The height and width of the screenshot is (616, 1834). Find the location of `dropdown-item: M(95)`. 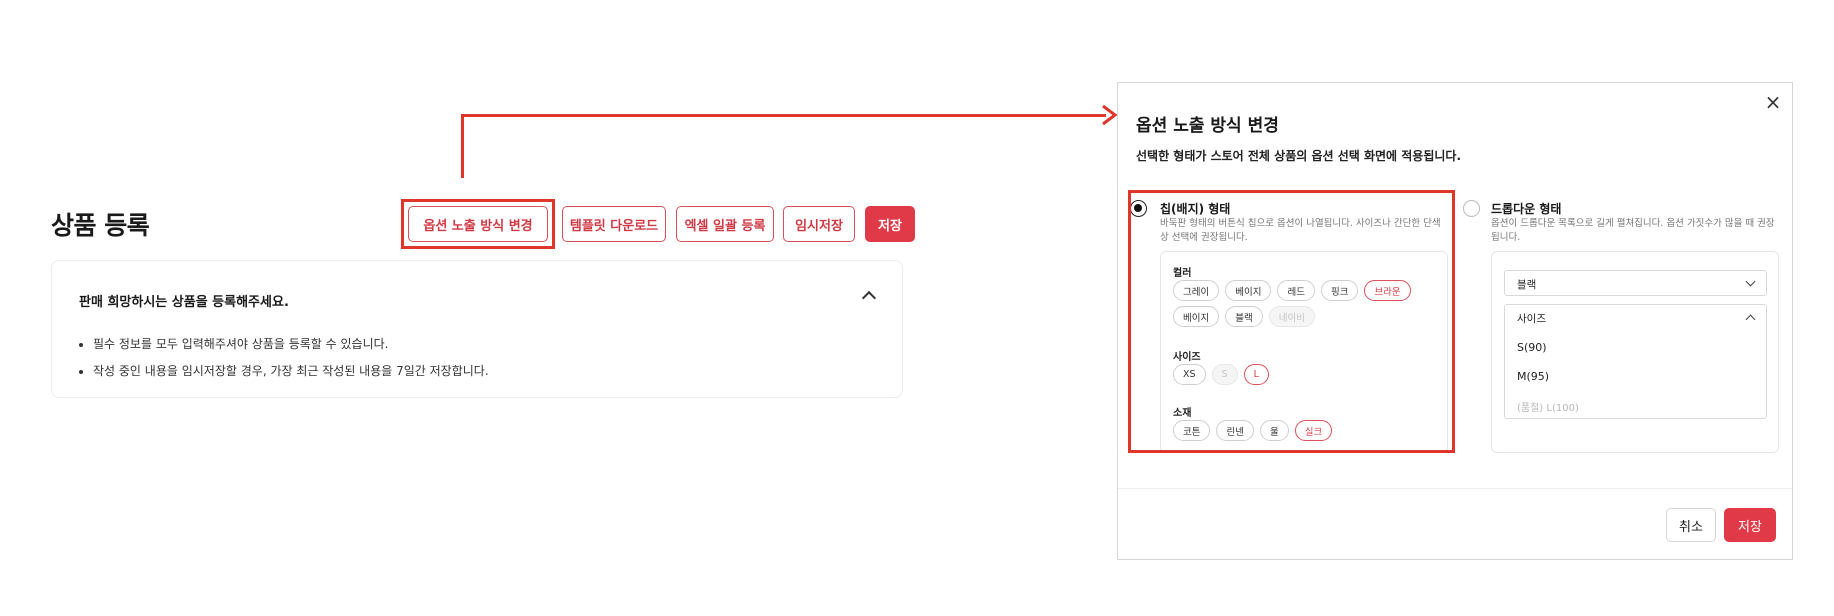

dropdown-item: M(95) is located at coordinates (1533, 376).